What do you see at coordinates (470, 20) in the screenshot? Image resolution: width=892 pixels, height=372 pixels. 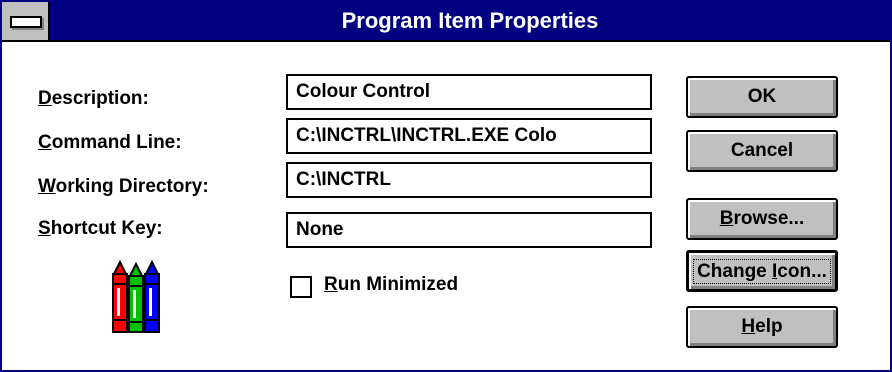 I see `window-title: Program Item Properties` at bounding box center [470, 20].